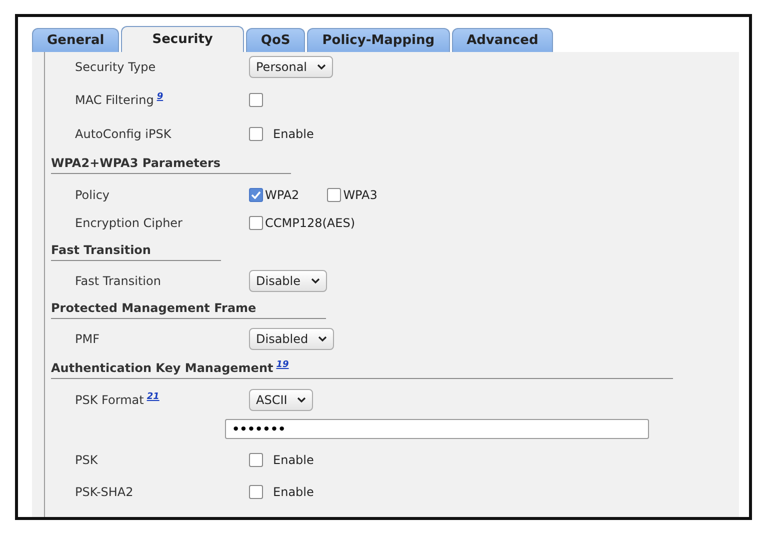  I want to click on footnote-link: 21, so click(153, 397).